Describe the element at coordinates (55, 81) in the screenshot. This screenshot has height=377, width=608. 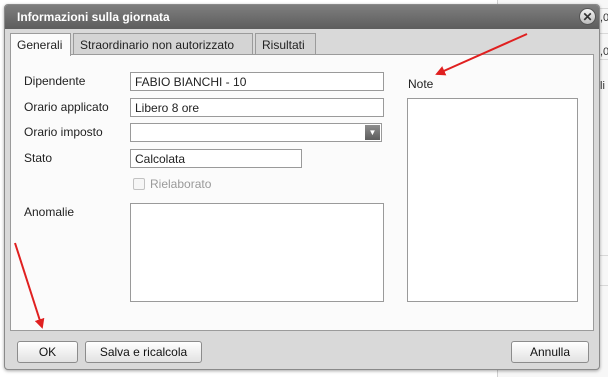
I see `dipendente-label: Dipendente` at that location.